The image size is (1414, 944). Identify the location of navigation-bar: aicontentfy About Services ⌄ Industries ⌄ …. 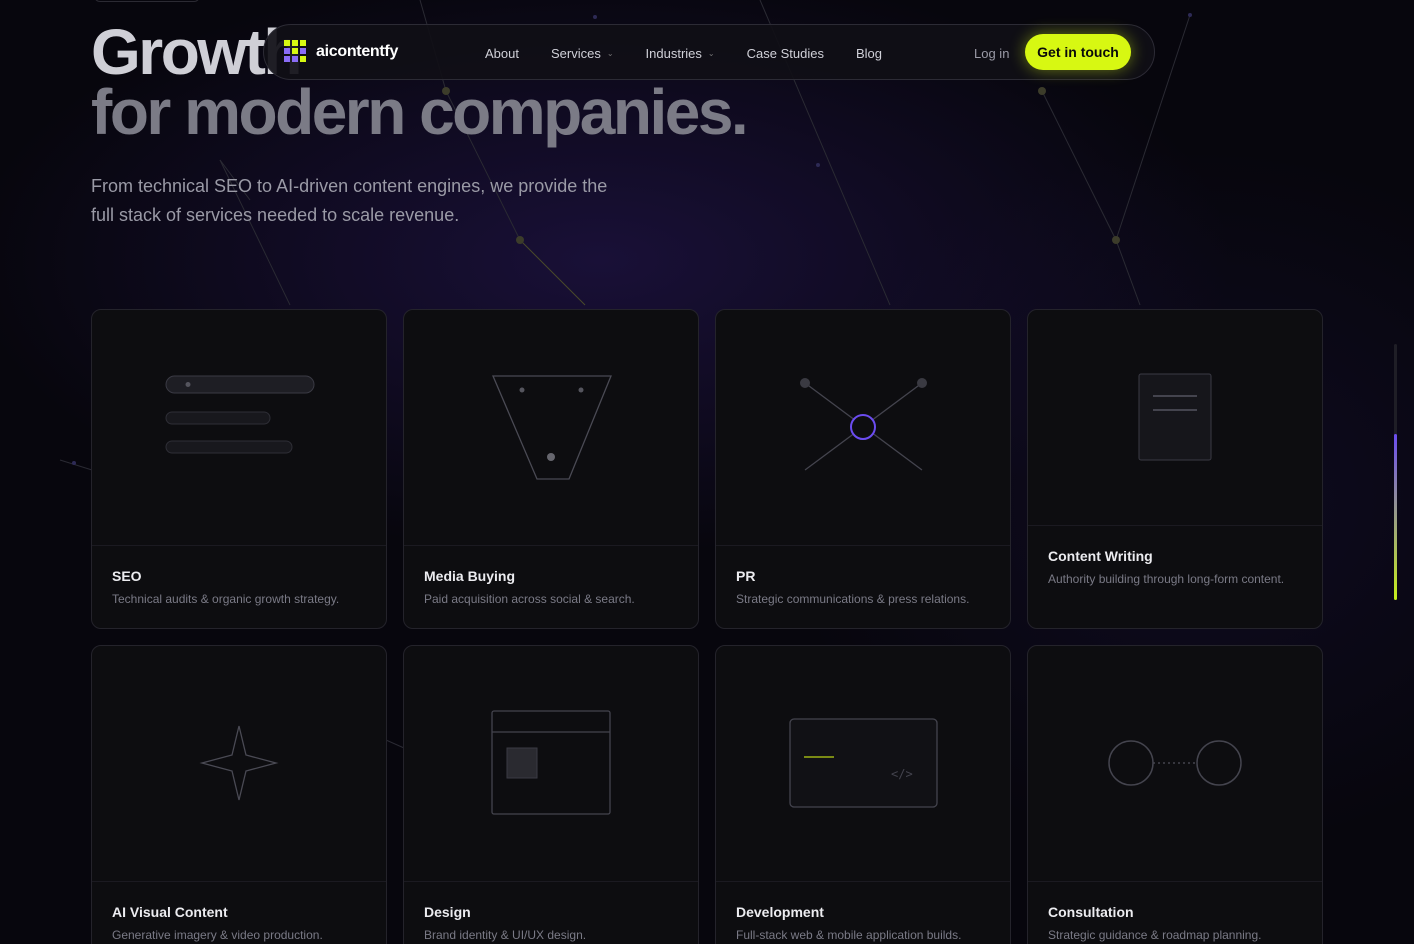
(709, 52).